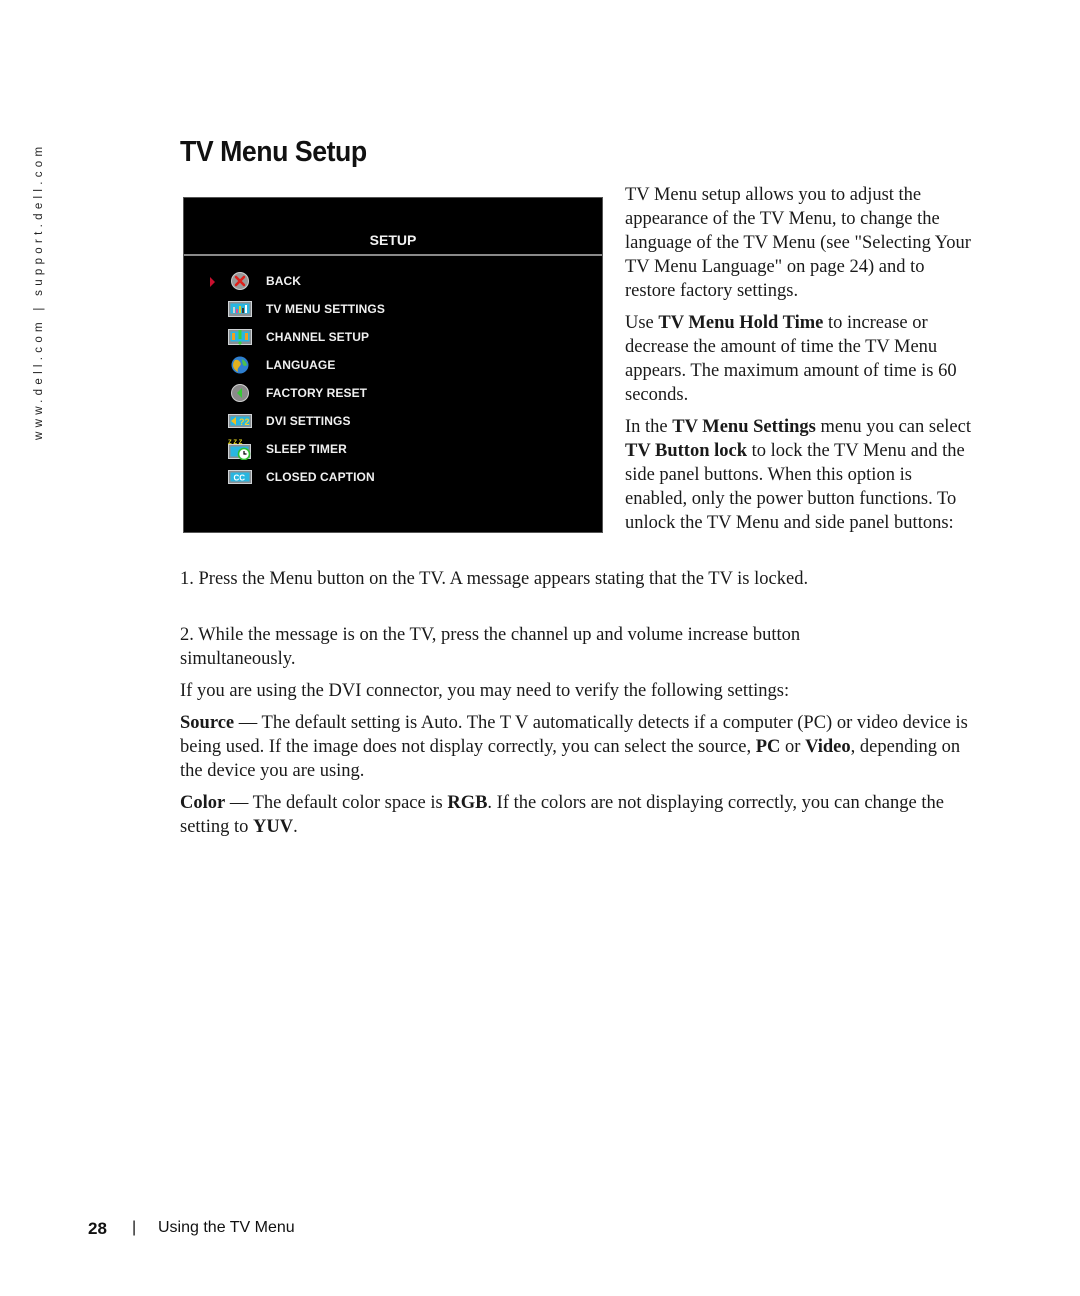  Describe the element at coordinates (317, 393) in the screenshot. I see `osd-item-label: FACTORY RESET` at that location.